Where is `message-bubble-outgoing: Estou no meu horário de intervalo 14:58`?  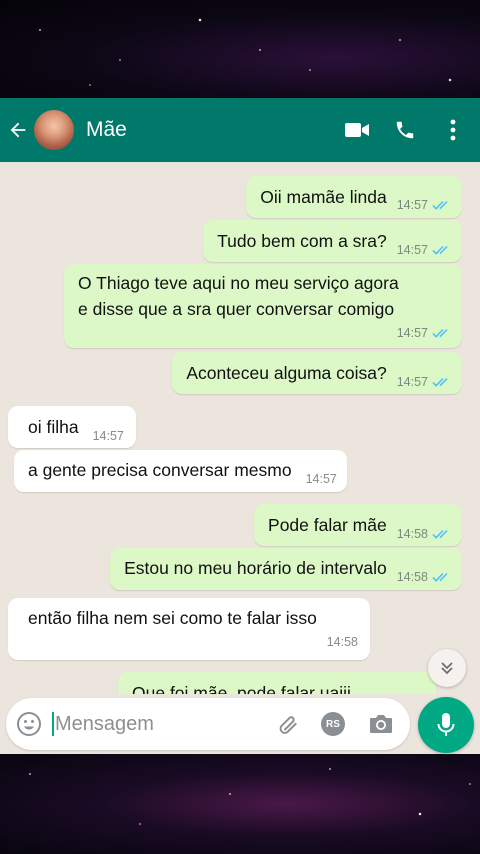
message-bubble-outgoing: Estou no meu horário de intervalo 14:58 is located at coordinates (286, 569).